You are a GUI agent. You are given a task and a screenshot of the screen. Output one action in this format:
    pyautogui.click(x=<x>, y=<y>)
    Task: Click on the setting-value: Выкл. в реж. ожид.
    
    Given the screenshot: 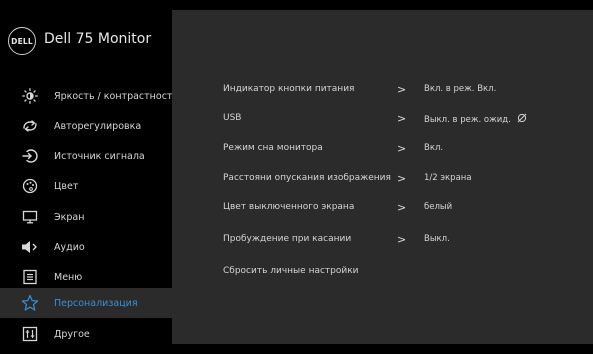 What is the action you would take?
    pyautogui.click(x=475, y=119)
    